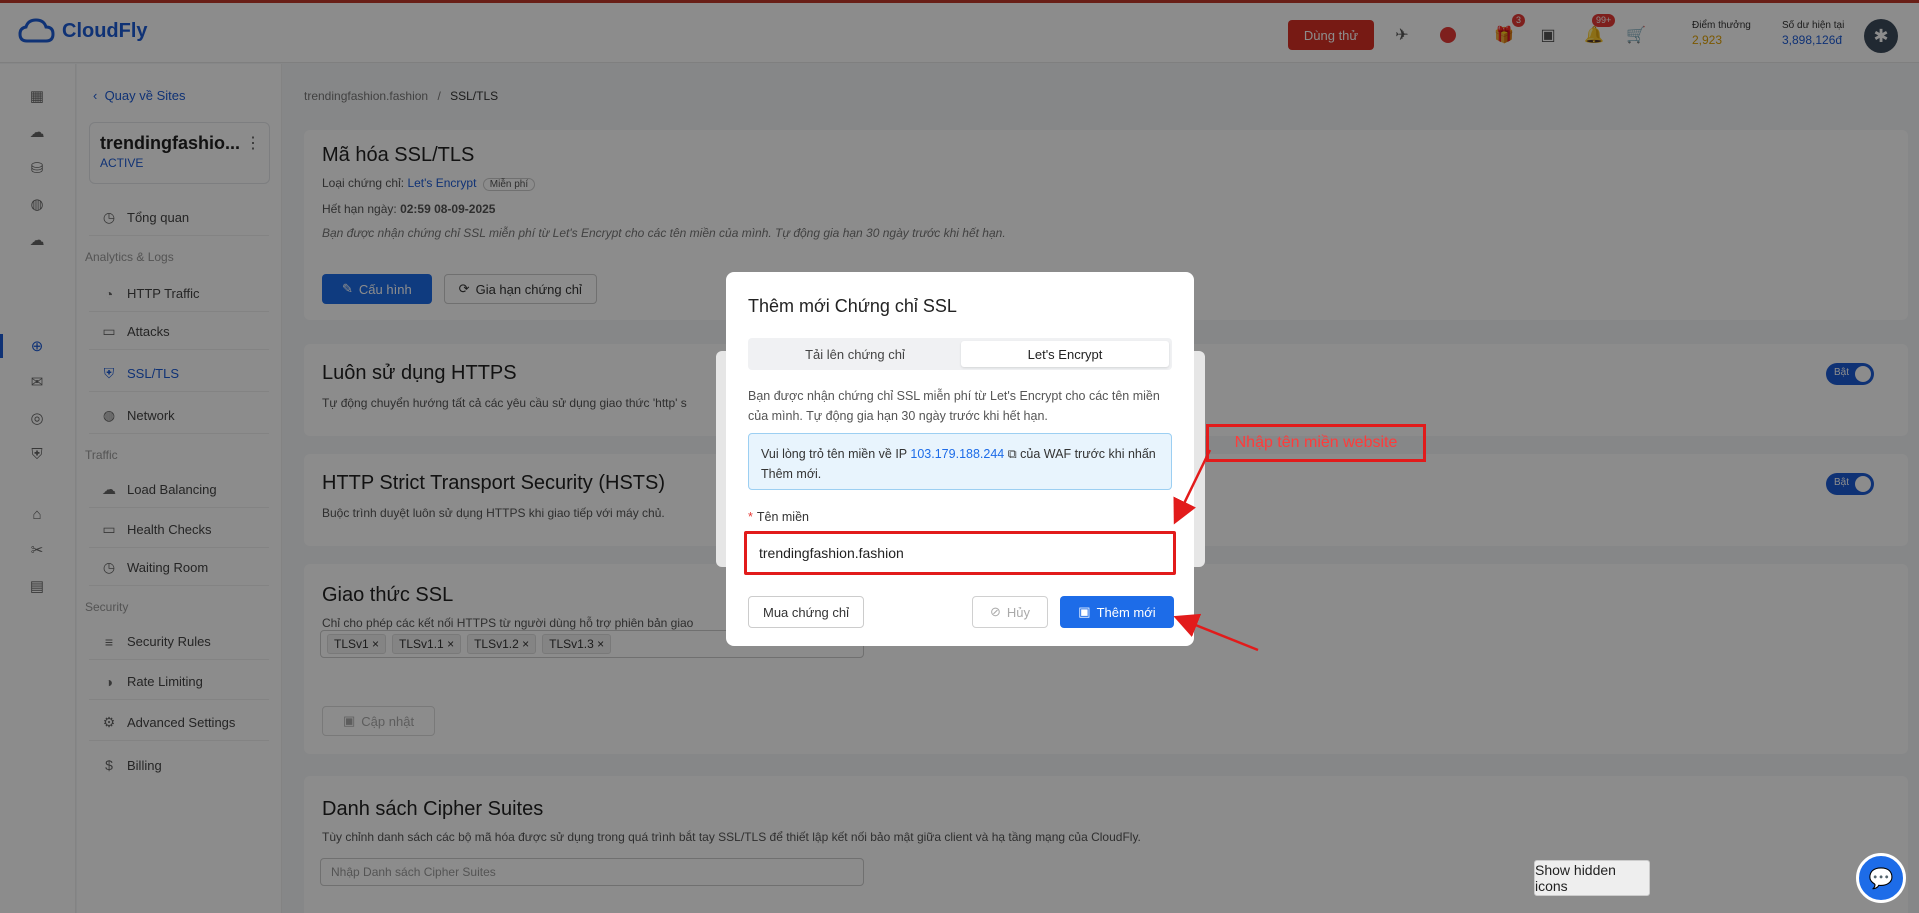  I want to click on annotation-arrows, so click(1216, 550).